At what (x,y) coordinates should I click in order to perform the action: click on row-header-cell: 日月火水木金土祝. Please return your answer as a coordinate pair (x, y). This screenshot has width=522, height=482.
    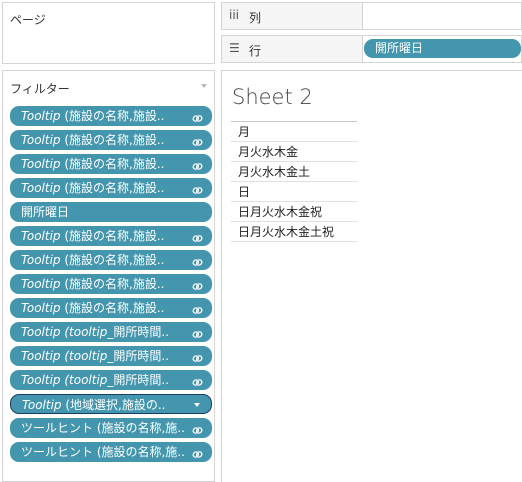
    Looking at the image, I should click on (294, 232).